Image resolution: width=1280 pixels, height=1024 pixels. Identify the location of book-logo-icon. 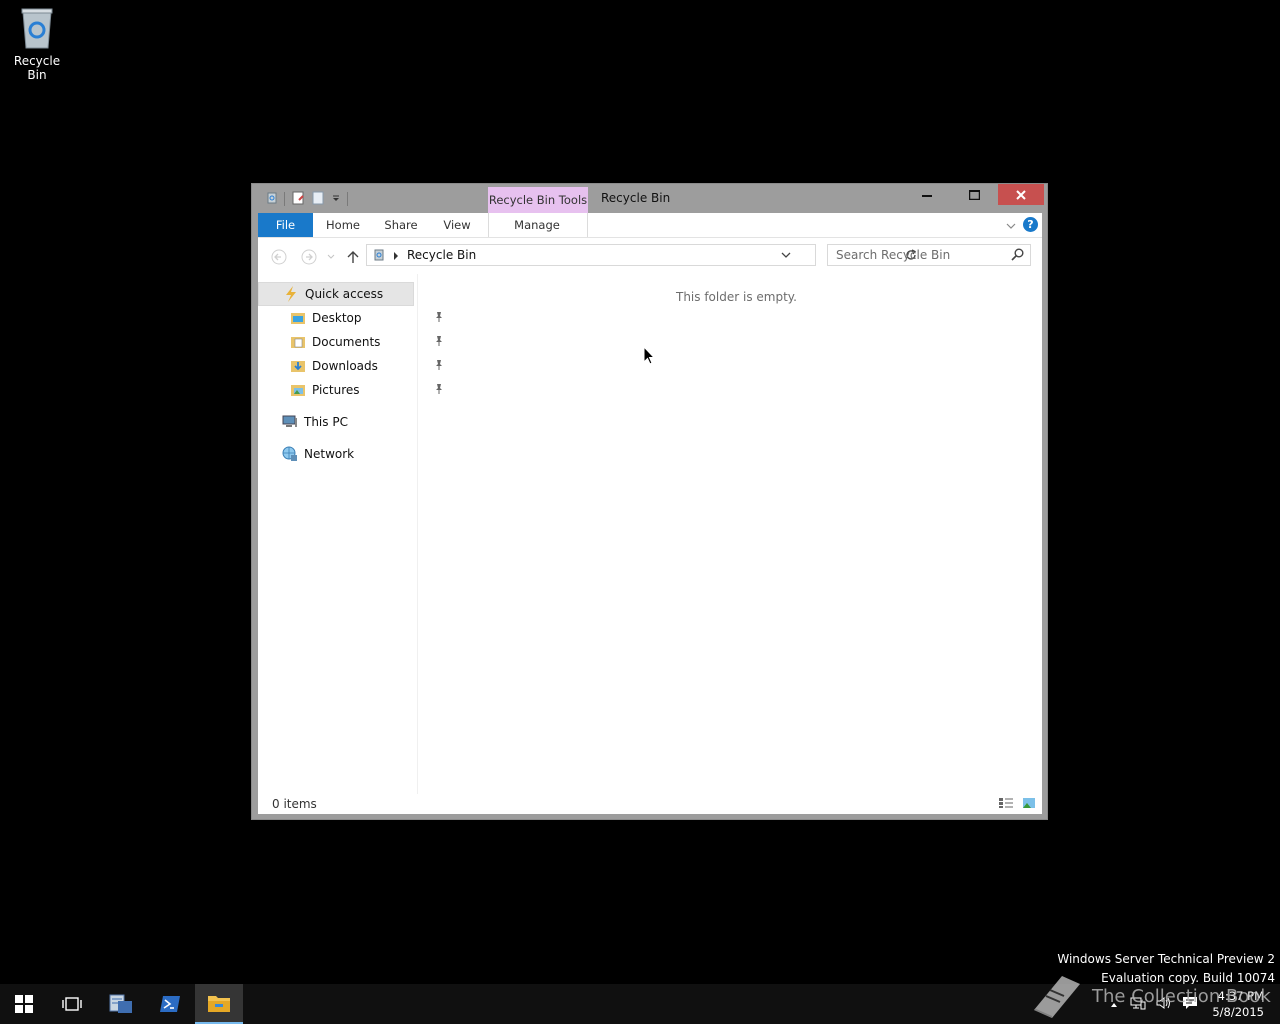
(1057, 997).